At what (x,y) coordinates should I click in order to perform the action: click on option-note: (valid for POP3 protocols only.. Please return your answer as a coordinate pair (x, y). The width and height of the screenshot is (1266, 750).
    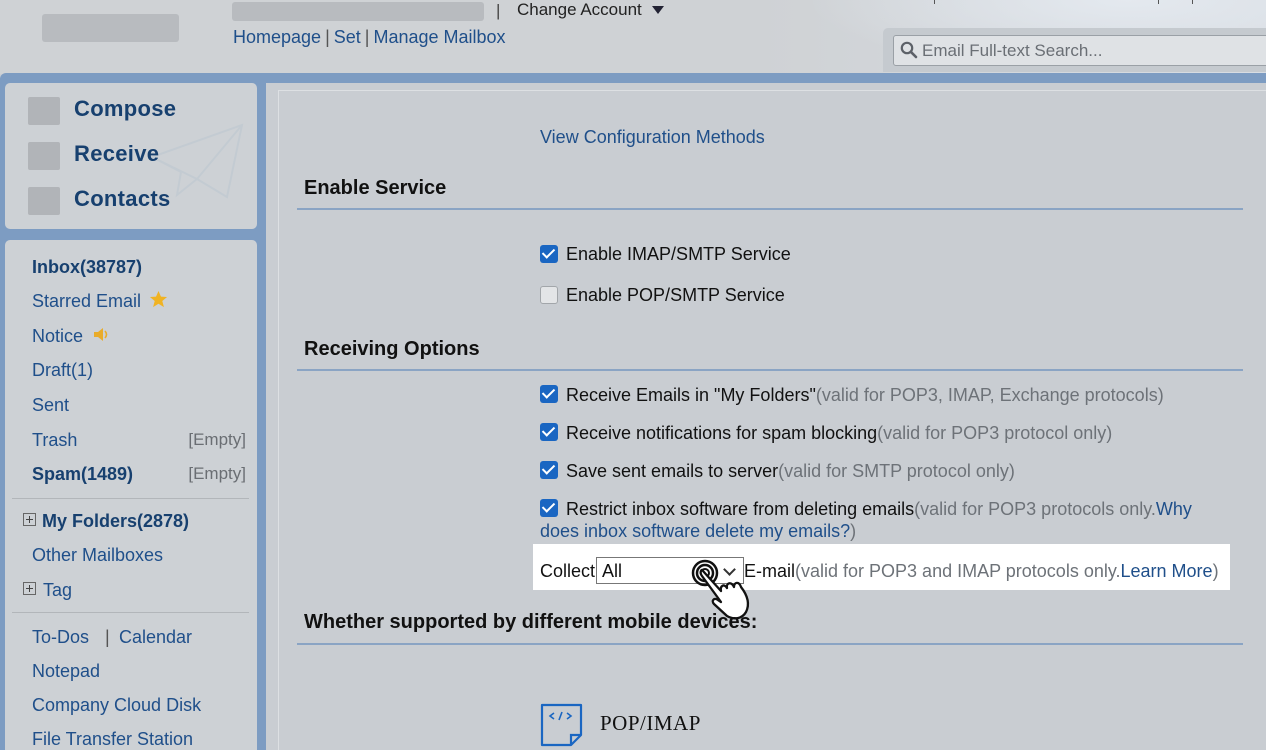
    Looking at the image, I should click on (1035, 509).